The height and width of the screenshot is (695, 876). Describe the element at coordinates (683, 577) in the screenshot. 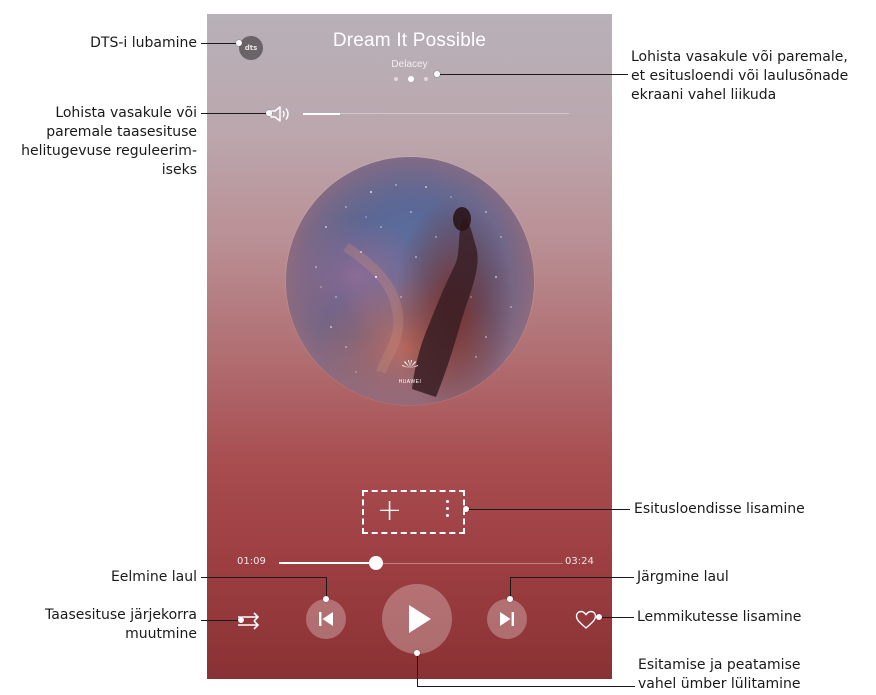

I see `callout-next: Järgmine laul` at that location.